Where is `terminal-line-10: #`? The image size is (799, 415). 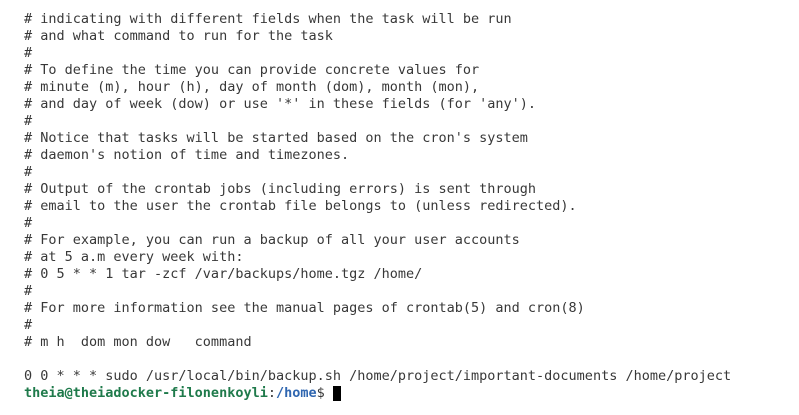
terminal-line-10: # is located at coordinates (28, 172).